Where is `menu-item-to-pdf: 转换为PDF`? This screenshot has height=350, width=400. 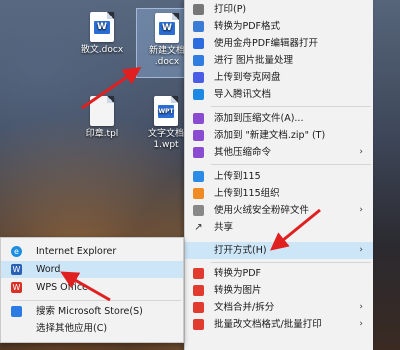 menu-item-to-pdf: 转换为PDF is located at coordinates (279, 273).